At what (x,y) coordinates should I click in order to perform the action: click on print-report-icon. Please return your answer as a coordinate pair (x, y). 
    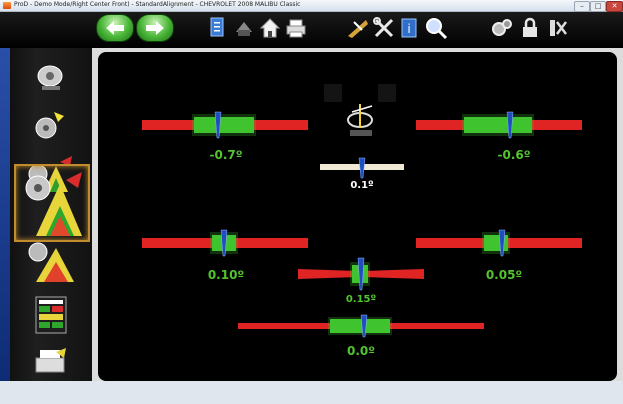
    Looking at the image, I should click on (50, 360).